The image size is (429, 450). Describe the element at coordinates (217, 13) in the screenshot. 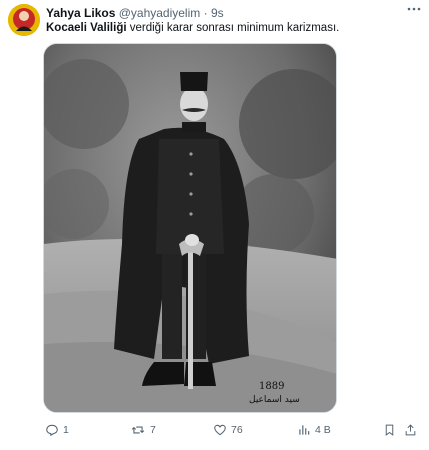

I see `timestamp: 9s` at that location.